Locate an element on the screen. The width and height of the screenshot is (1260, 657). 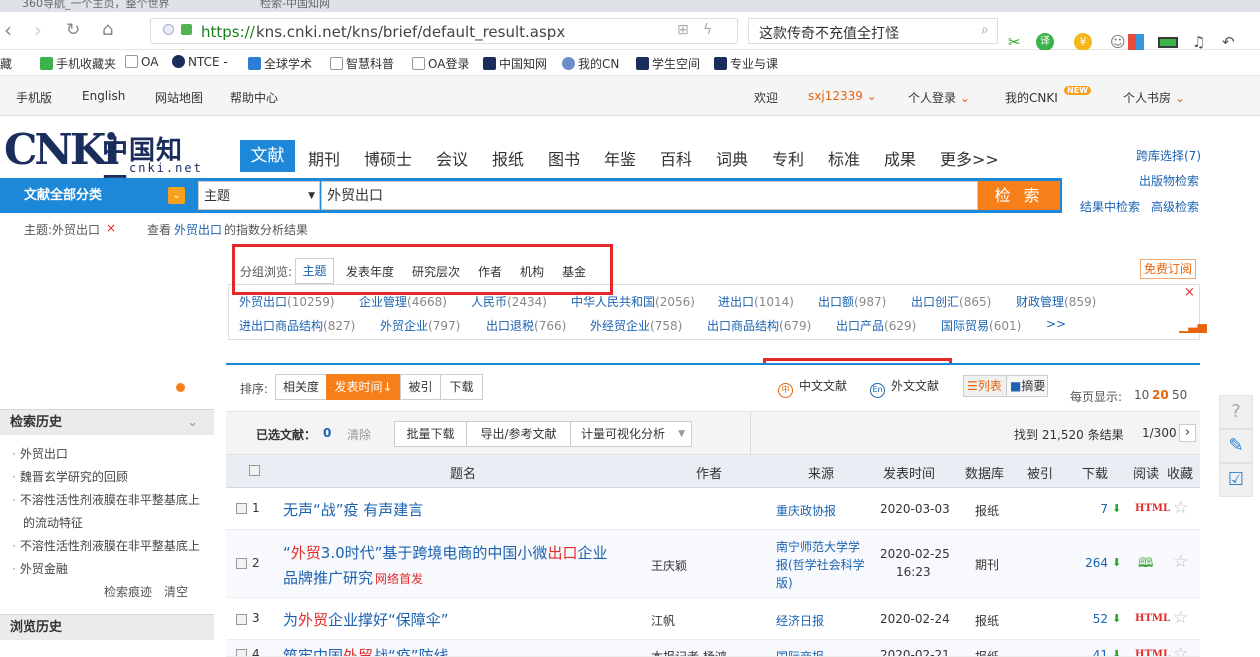
translate-icon: 译 is located at coordinates (1045, 42).